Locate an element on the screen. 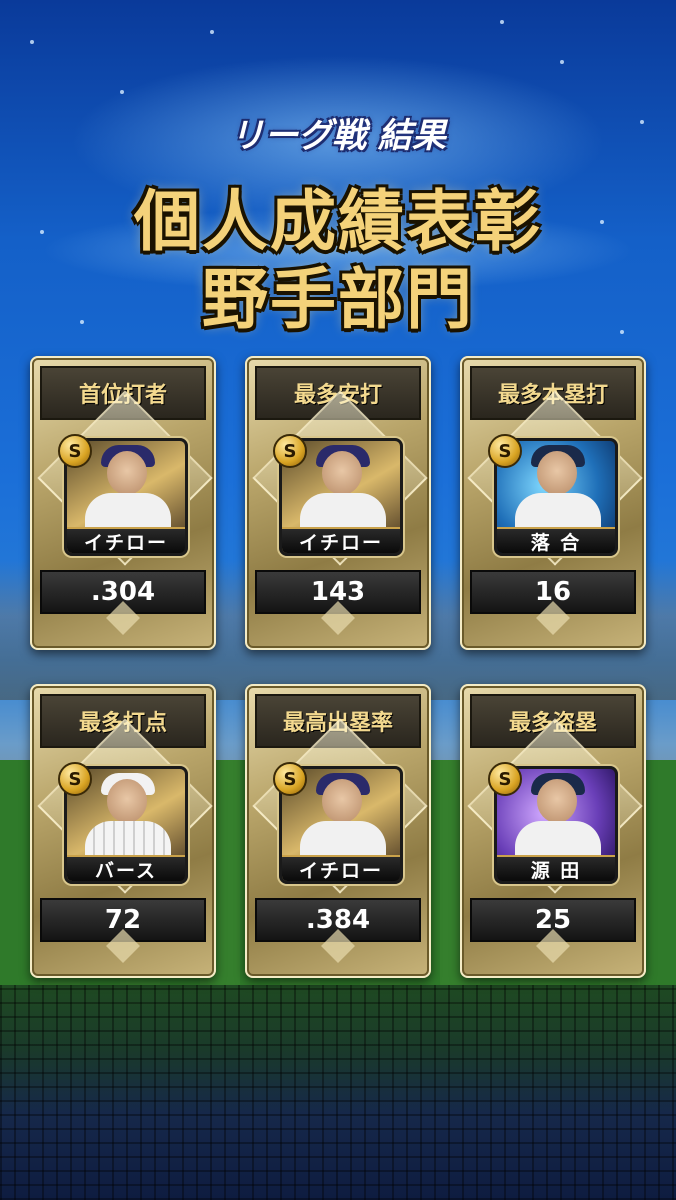  player-name: バース is located at coordinates (126, 868).